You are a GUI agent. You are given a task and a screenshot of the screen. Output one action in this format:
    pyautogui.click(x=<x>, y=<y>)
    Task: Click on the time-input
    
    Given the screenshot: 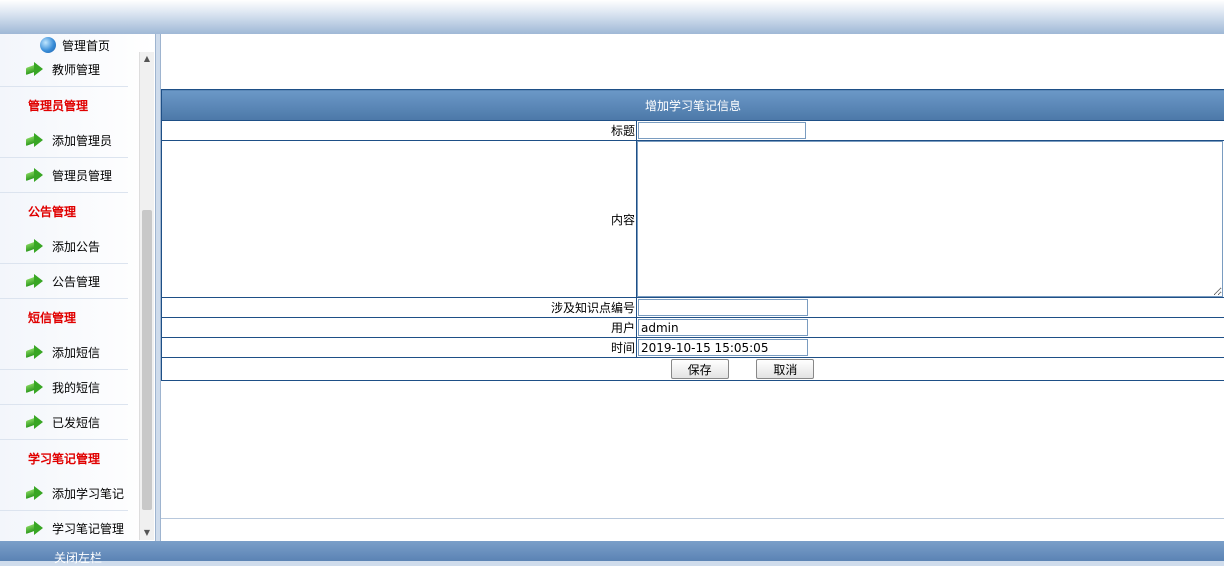 What is the action you would take?
    pyautogui.click(x=723, y=347)
    